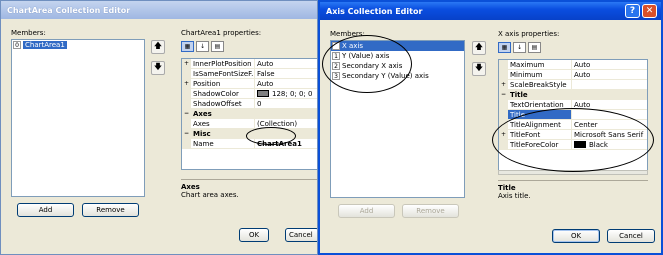 The image size is (663, 255). Describe the element at coordinates (210, 195) in the screenshot. I see `help-description: Chart area axes.` at that location.